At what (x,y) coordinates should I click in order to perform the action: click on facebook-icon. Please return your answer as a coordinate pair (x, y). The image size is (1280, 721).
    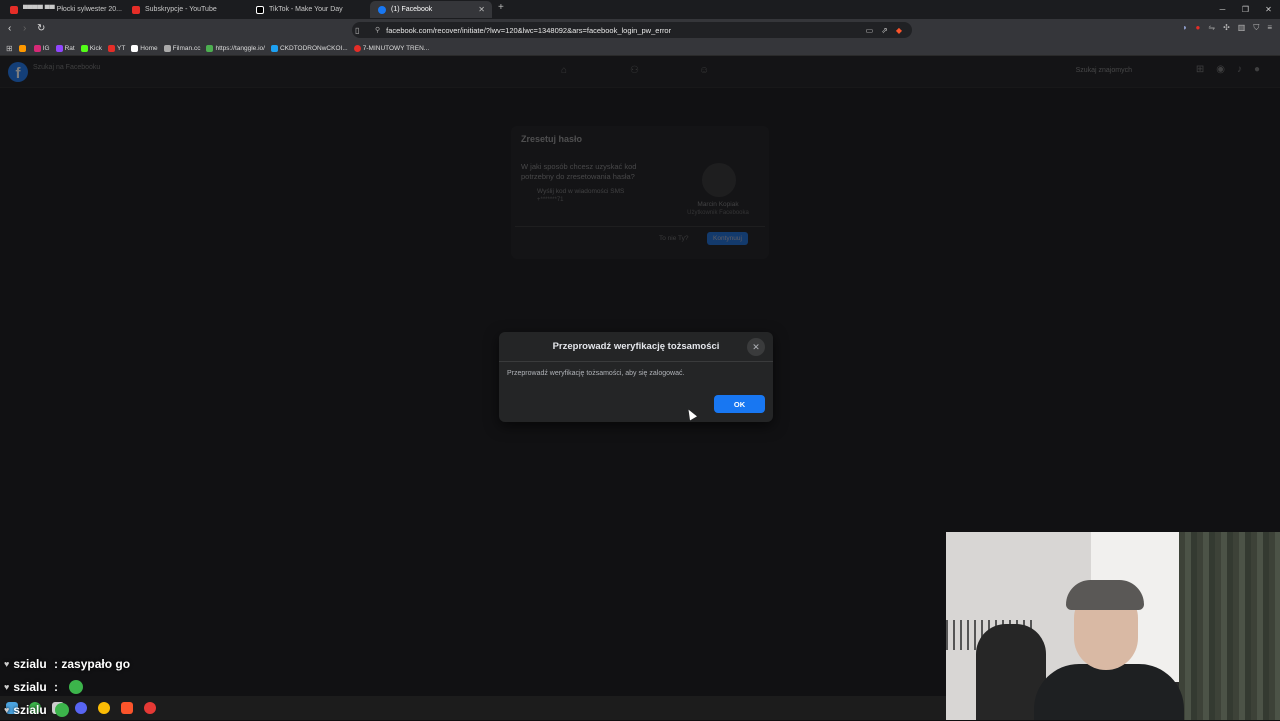
    Looking at the image, I should click on (382, 9).